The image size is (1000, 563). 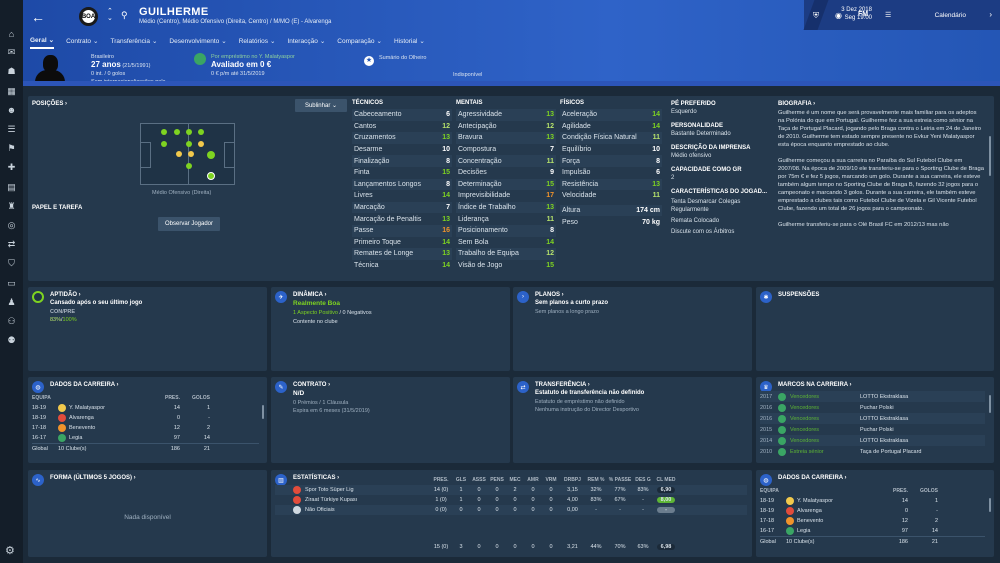 What do you see at coordinates (133, 42) in the screenshot?
I see `tab-transferencia: Transferência ⌄` at bounding box center [133, 42].